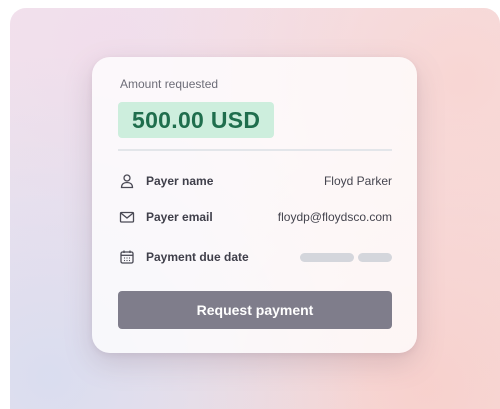  I want to click on due-date-label: Payment due date, so click(197, 257).